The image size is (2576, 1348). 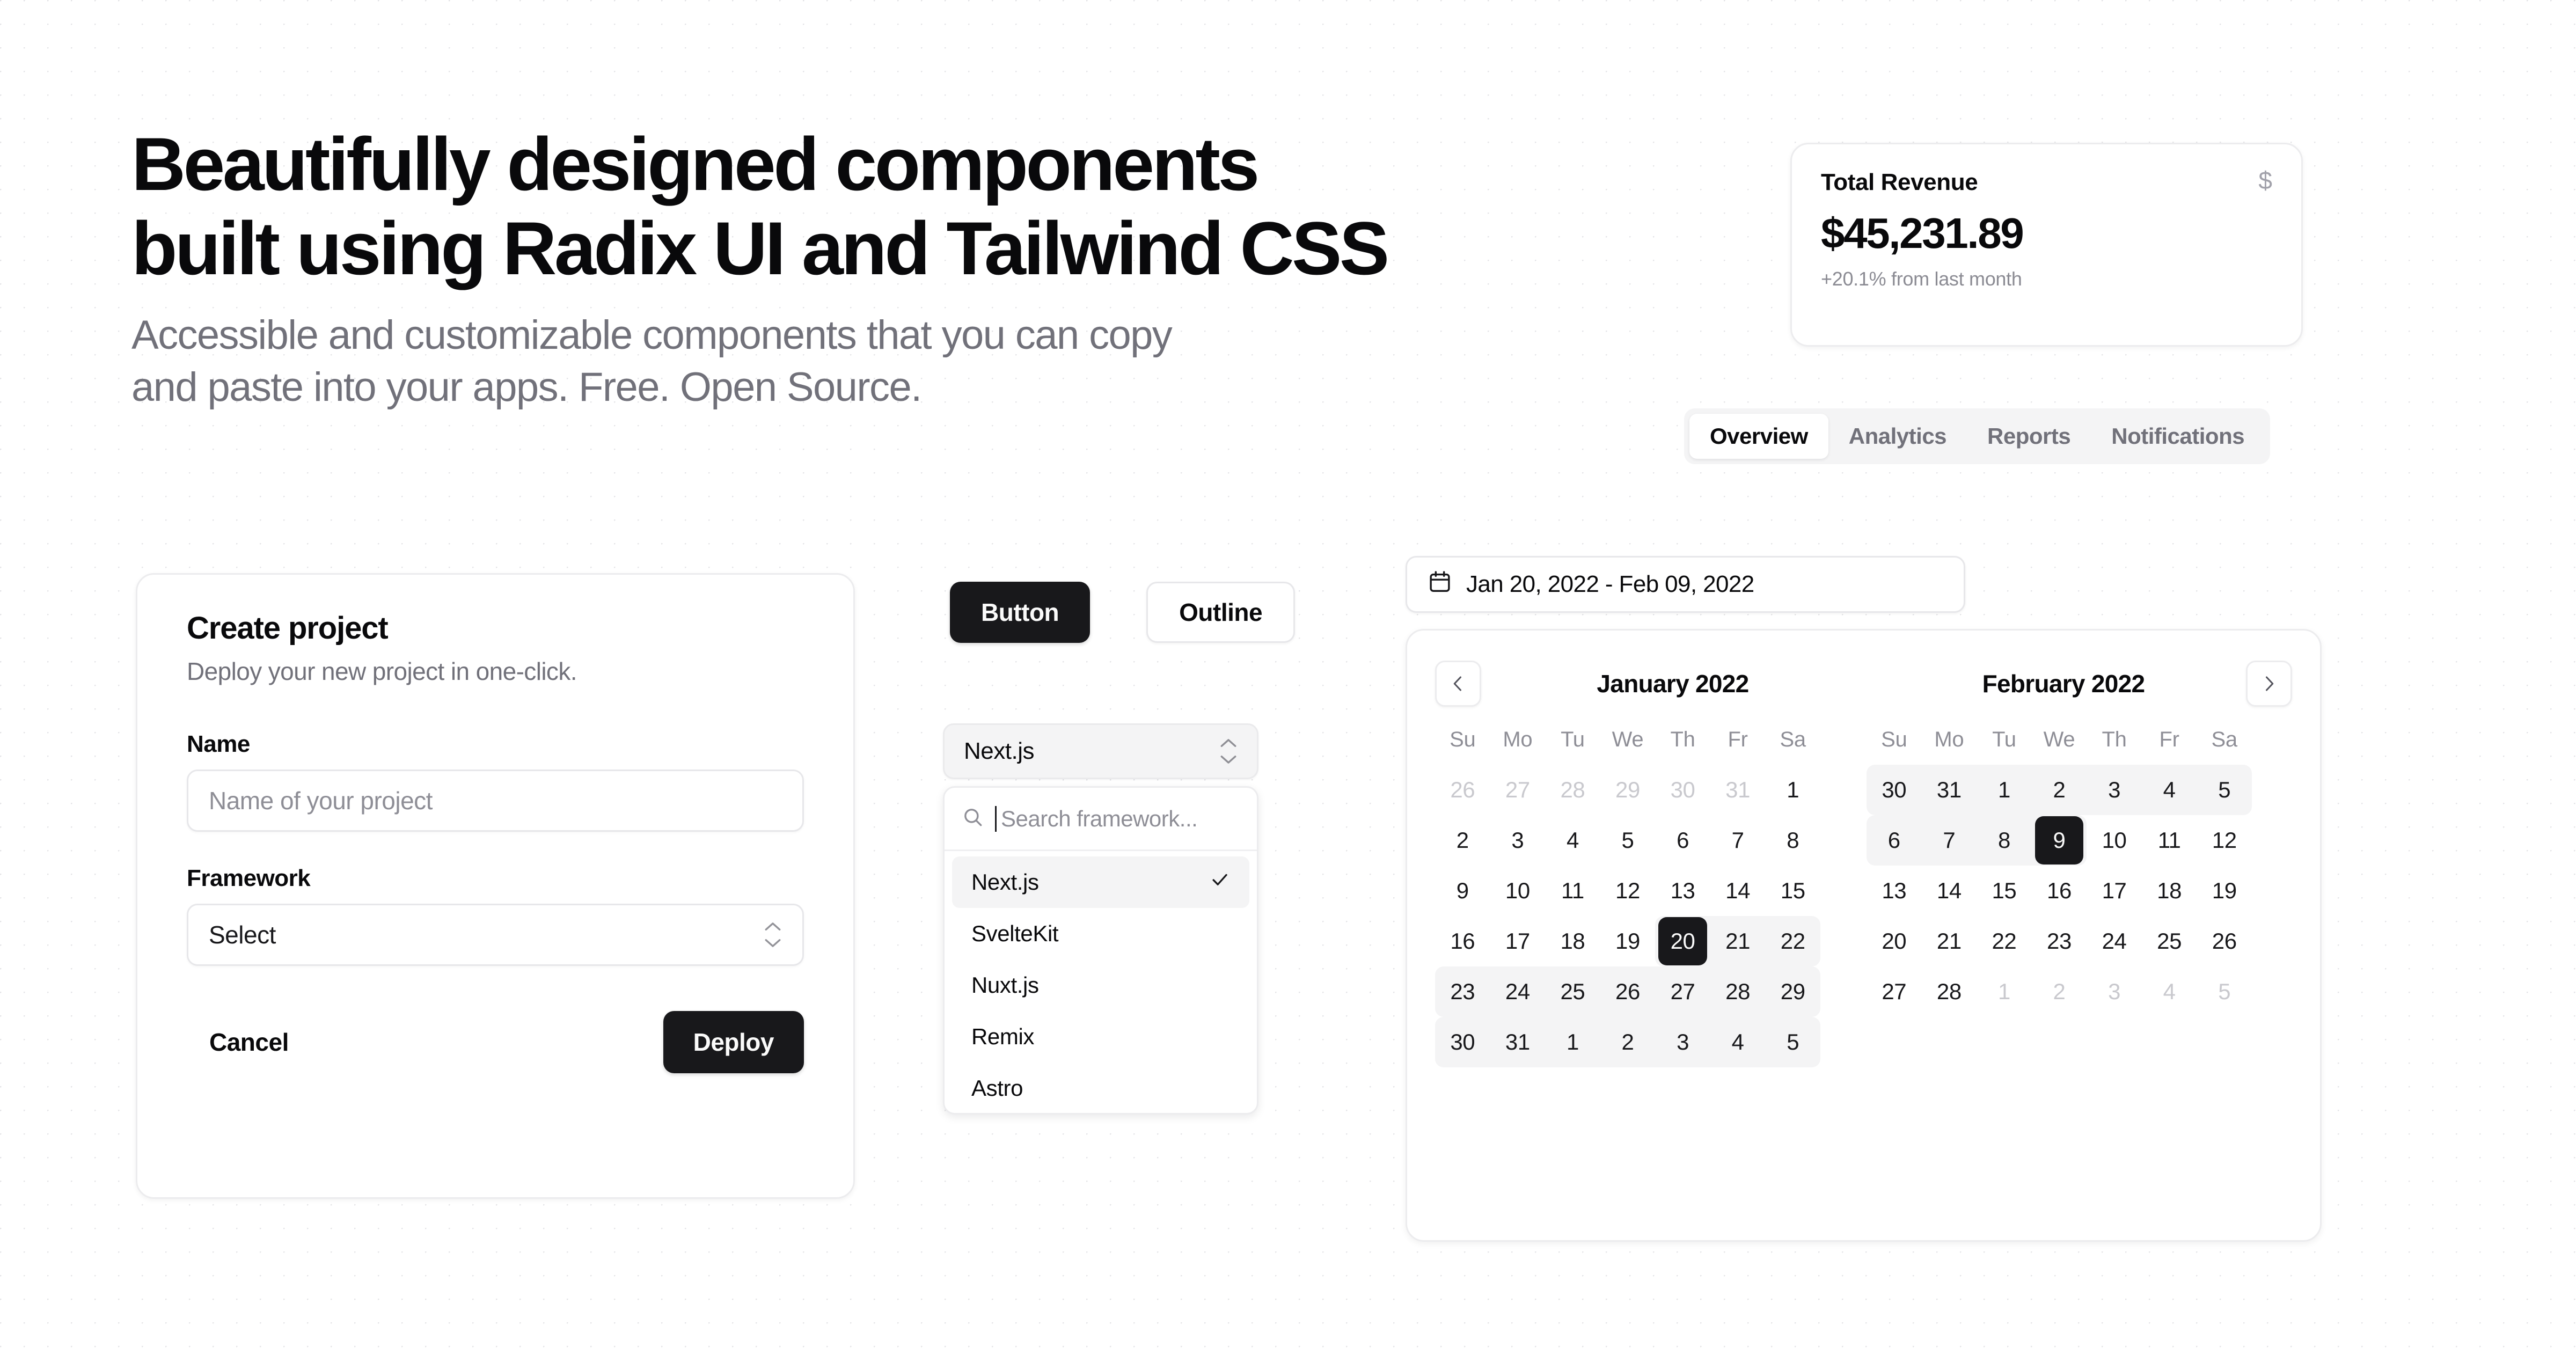 I want to click on create-project-title: Create project, so click(x=288, y=628).